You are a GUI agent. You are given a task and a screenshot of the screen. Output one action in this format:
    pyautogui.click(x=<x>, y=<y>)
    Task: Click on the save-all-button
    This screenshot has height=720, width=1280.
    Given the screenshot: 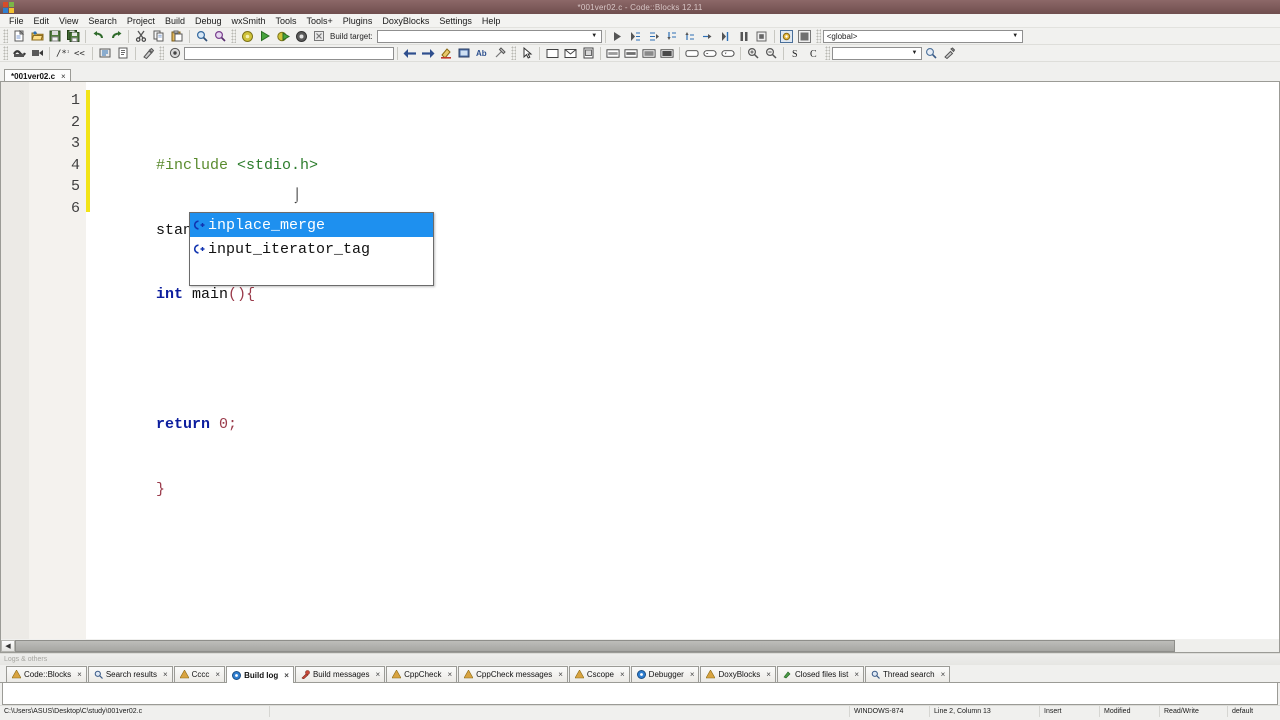 What is the action you would take?
    pyautogui.click(x=73, y=36)
    